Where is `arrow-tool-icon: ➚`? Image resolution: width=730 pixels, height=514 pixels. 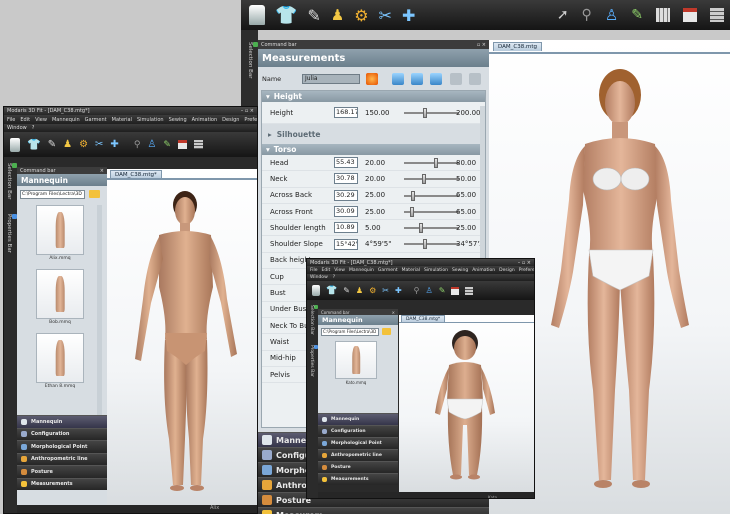 arrow-tool-icon: ➚ is located at coordinates (563, 15).